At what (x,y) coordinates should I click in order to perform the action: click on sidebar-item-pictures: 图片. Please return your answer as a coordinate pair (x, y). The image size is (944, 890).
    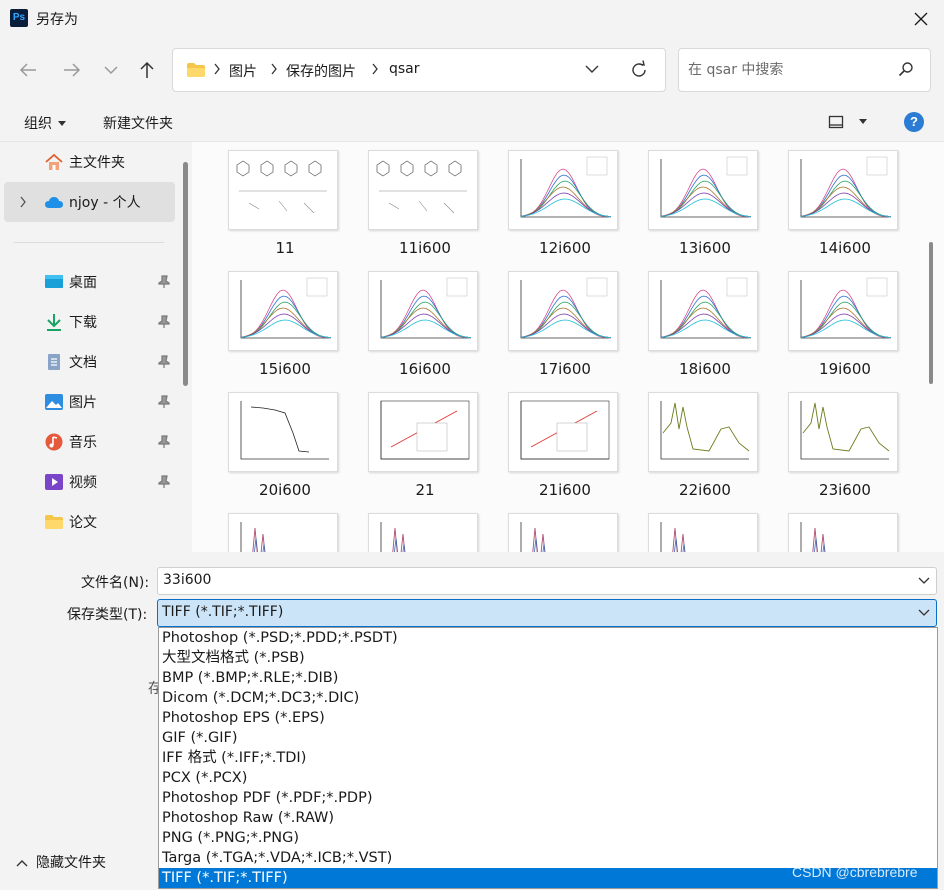
    Looking at the image, I should click on (88, 402).